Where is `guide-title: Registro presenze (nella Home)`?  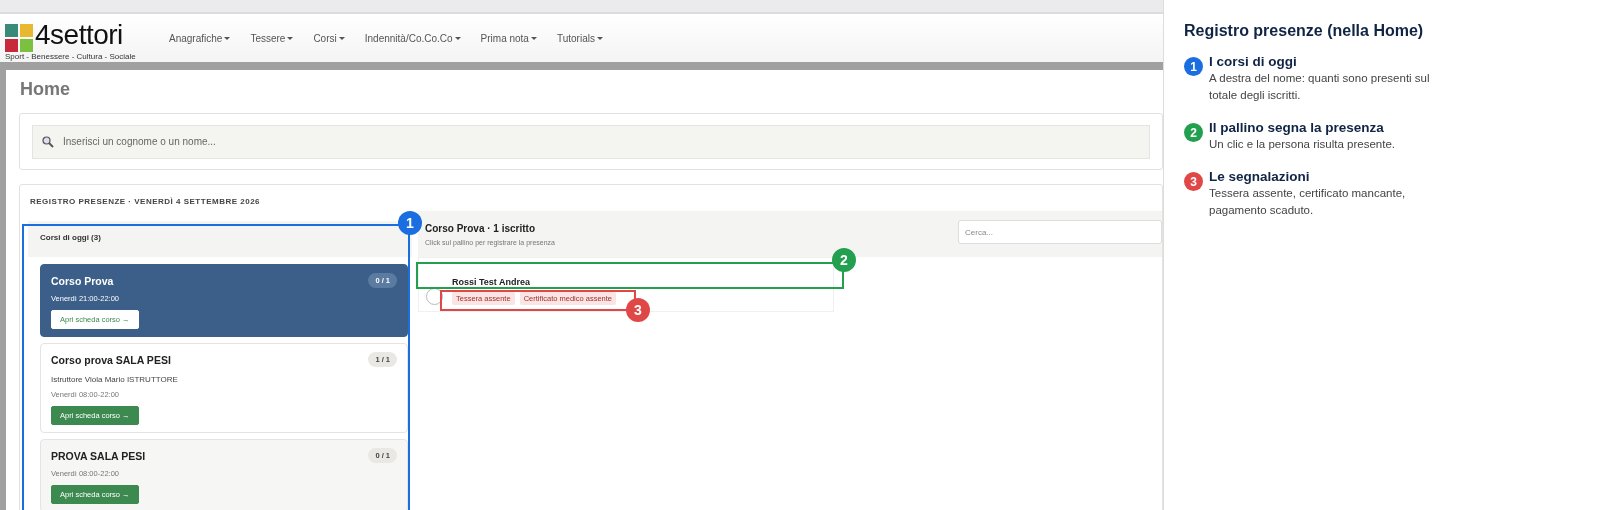 guide-title: Registro presenze (nella Home) is located at coordinates (1304, 31).